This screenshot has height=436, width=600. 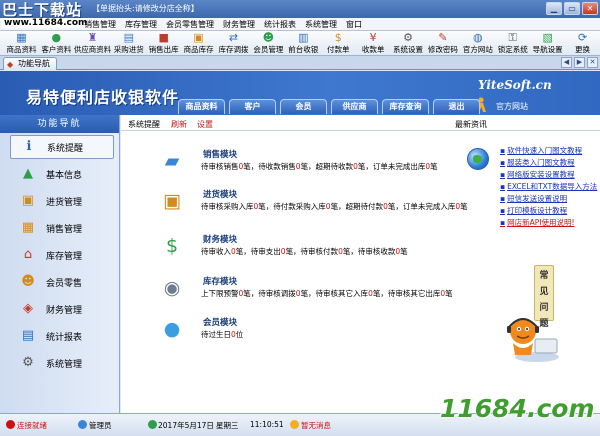 I want to click on toolbar-button: ⚿ 锁定系统, so click(x=512, y=43).